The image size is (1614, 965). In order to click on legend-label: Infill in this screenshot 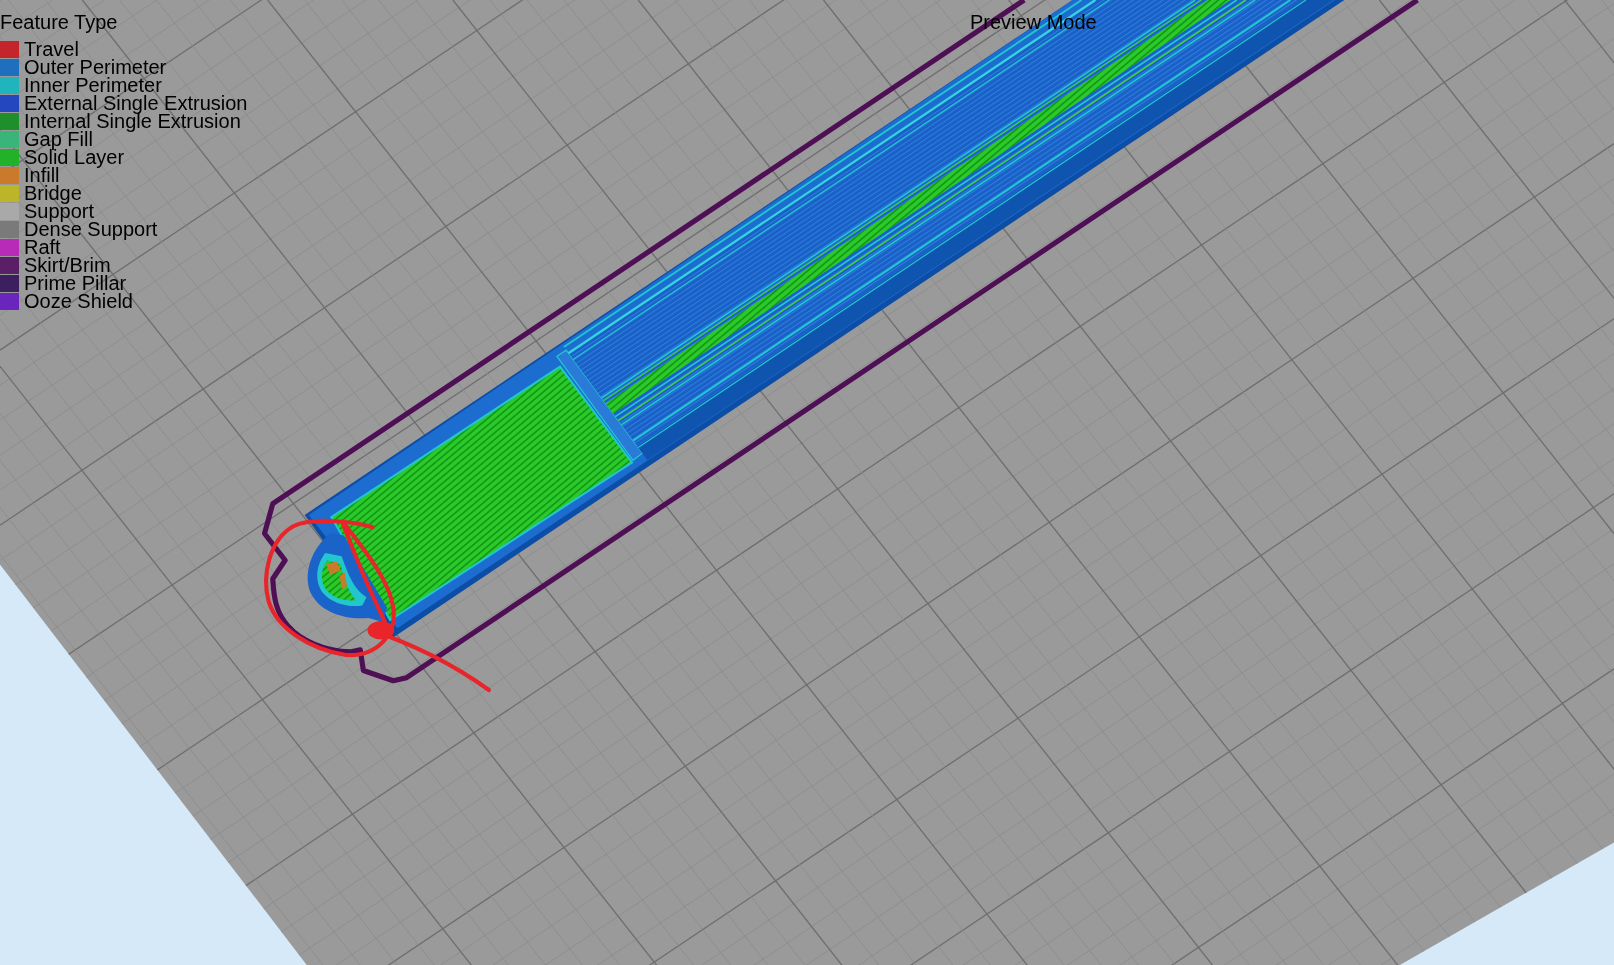, I will do `click(42, 175)`.